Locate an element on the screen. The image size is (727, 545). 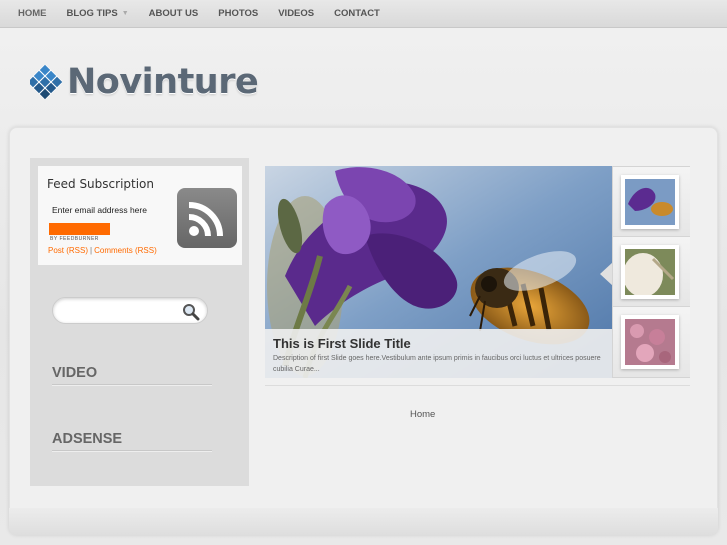
feed-links: Post (RSS) | Comments (RSS) is located at coordinates (102, 250).